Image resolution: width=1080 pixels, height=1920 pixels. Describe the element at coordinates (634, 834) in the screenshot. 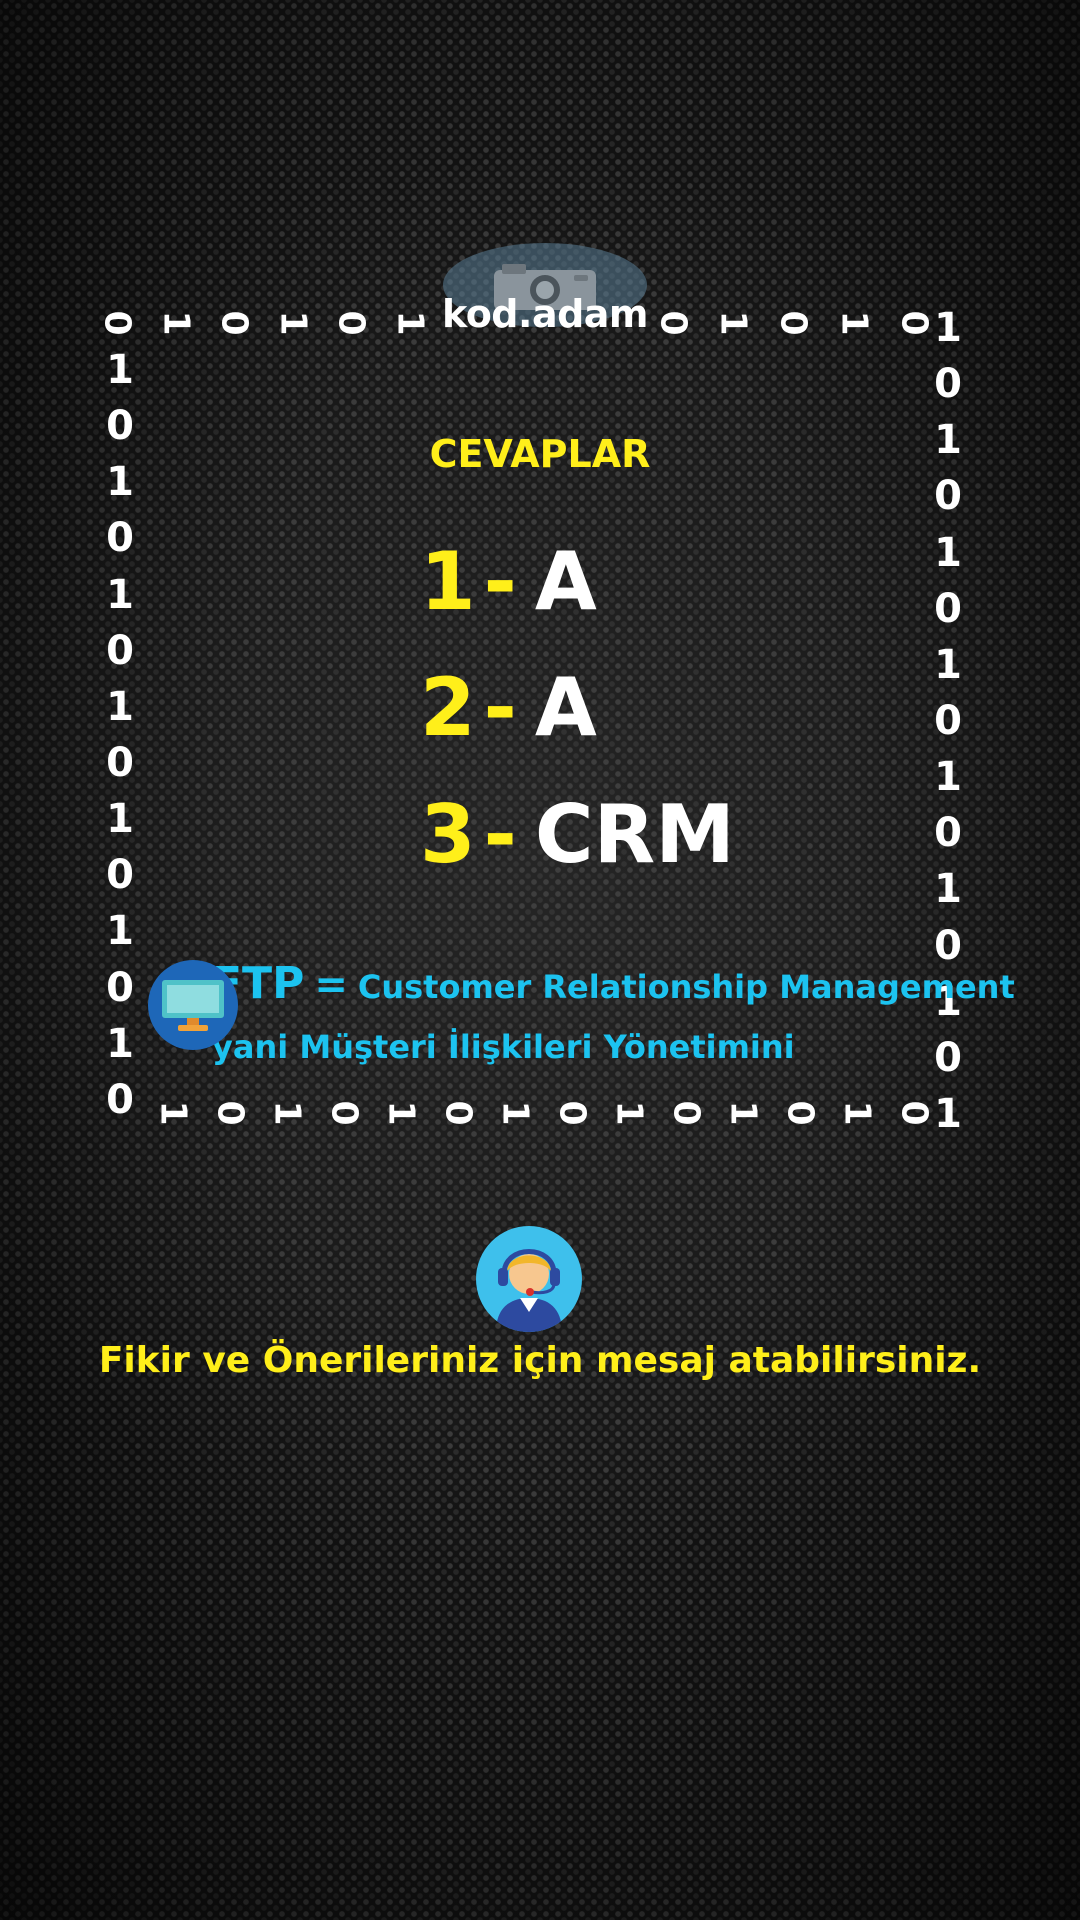

I see `answer-value: CRM` at that location.